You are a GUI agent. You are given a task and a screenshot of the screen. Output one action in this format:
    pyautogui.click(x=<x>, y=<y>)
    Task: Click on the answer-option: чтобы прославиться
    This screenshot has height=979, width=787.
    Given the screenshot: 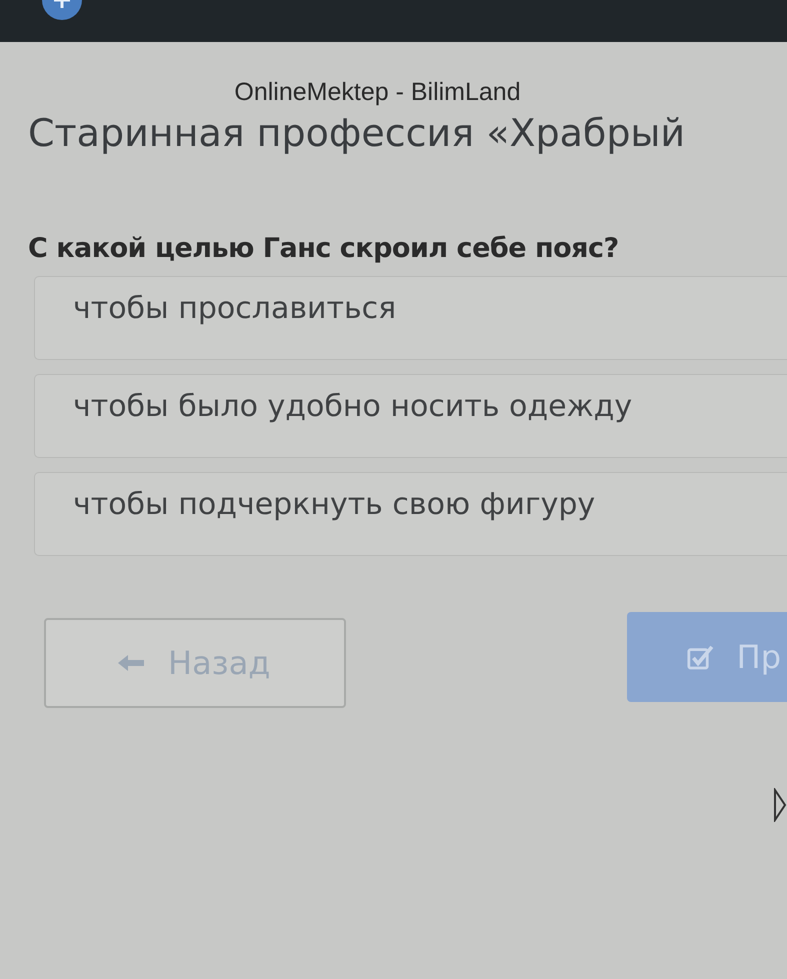 What is the action you would take?
    pyautogui.click(x=410, y=318)
    